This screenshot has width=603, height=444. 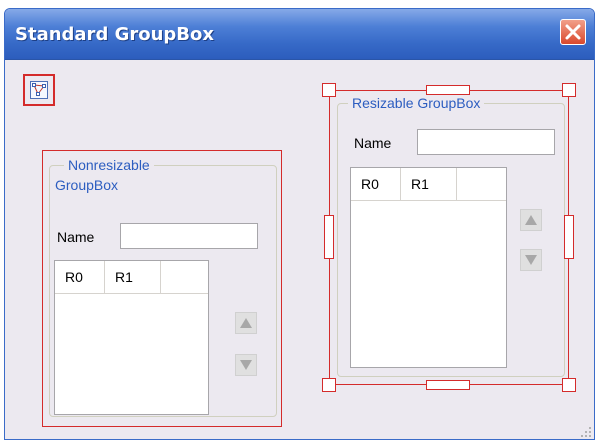 What do you see at coordinates (80, 277) in the screenshot?
I see `nonresizable-column-r0: R0` at bounding box center [80, 277].